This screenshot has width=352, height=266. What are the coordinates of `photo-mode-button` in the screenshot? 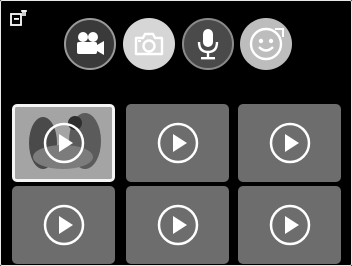 It's located at (149, 44).